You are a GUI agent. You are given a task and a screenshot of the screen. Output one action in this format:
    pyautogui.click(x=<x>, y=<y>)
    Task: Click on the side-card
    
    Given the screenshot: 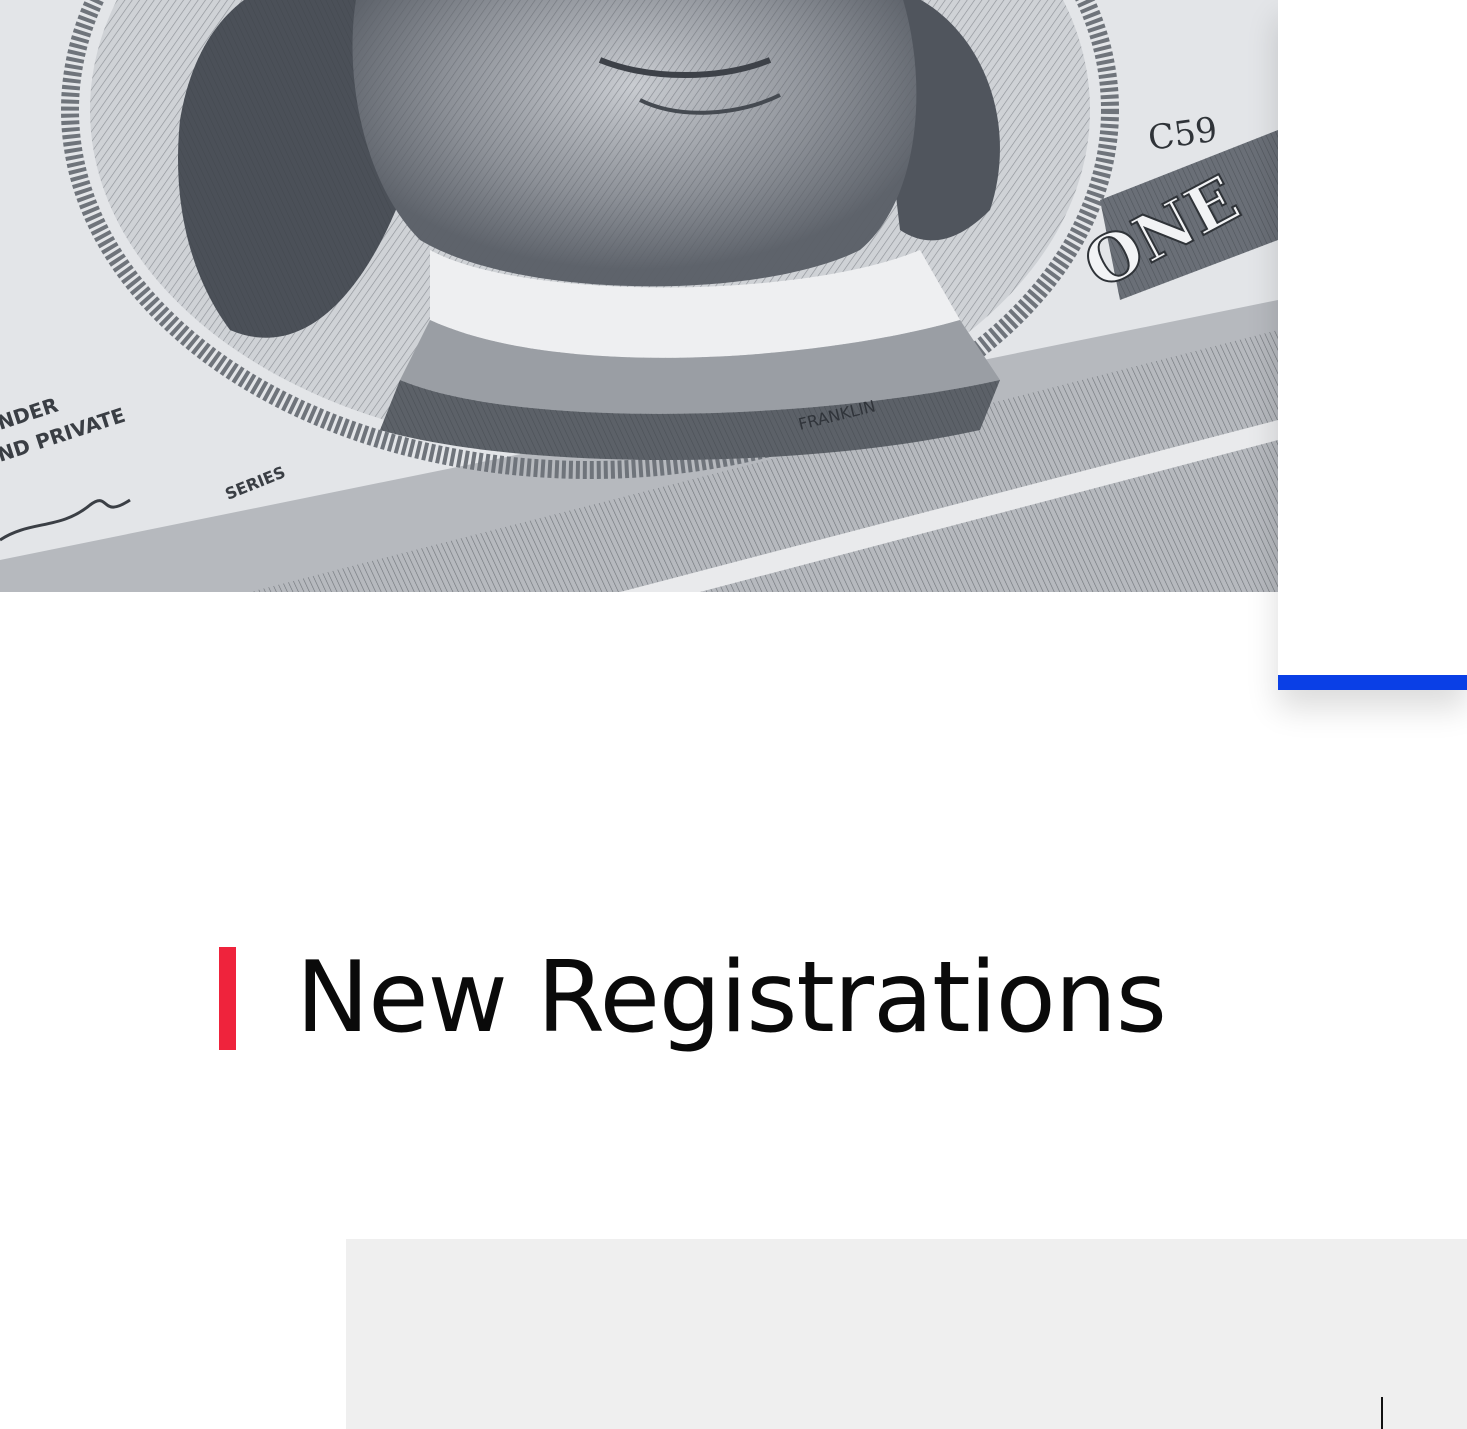 What is the action you would take?
    pyautogui.click(x=1372, y=345)
    